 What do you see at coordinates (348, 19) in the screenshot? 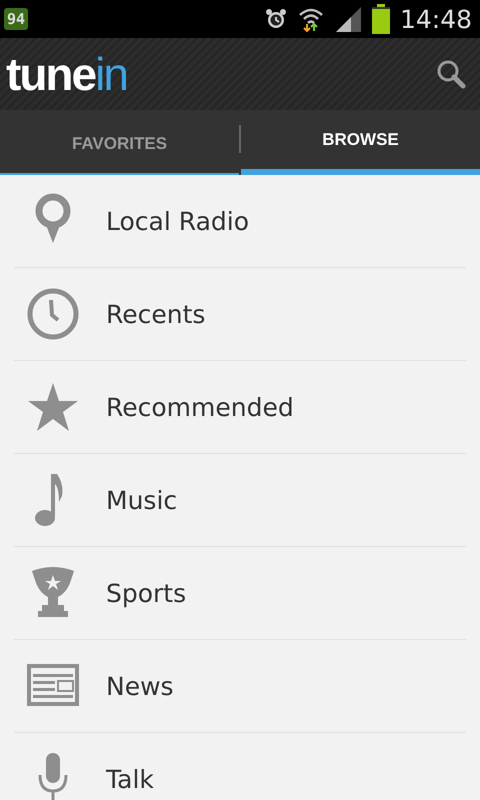
I see `signal-icon` at bounding box center [348, 19].